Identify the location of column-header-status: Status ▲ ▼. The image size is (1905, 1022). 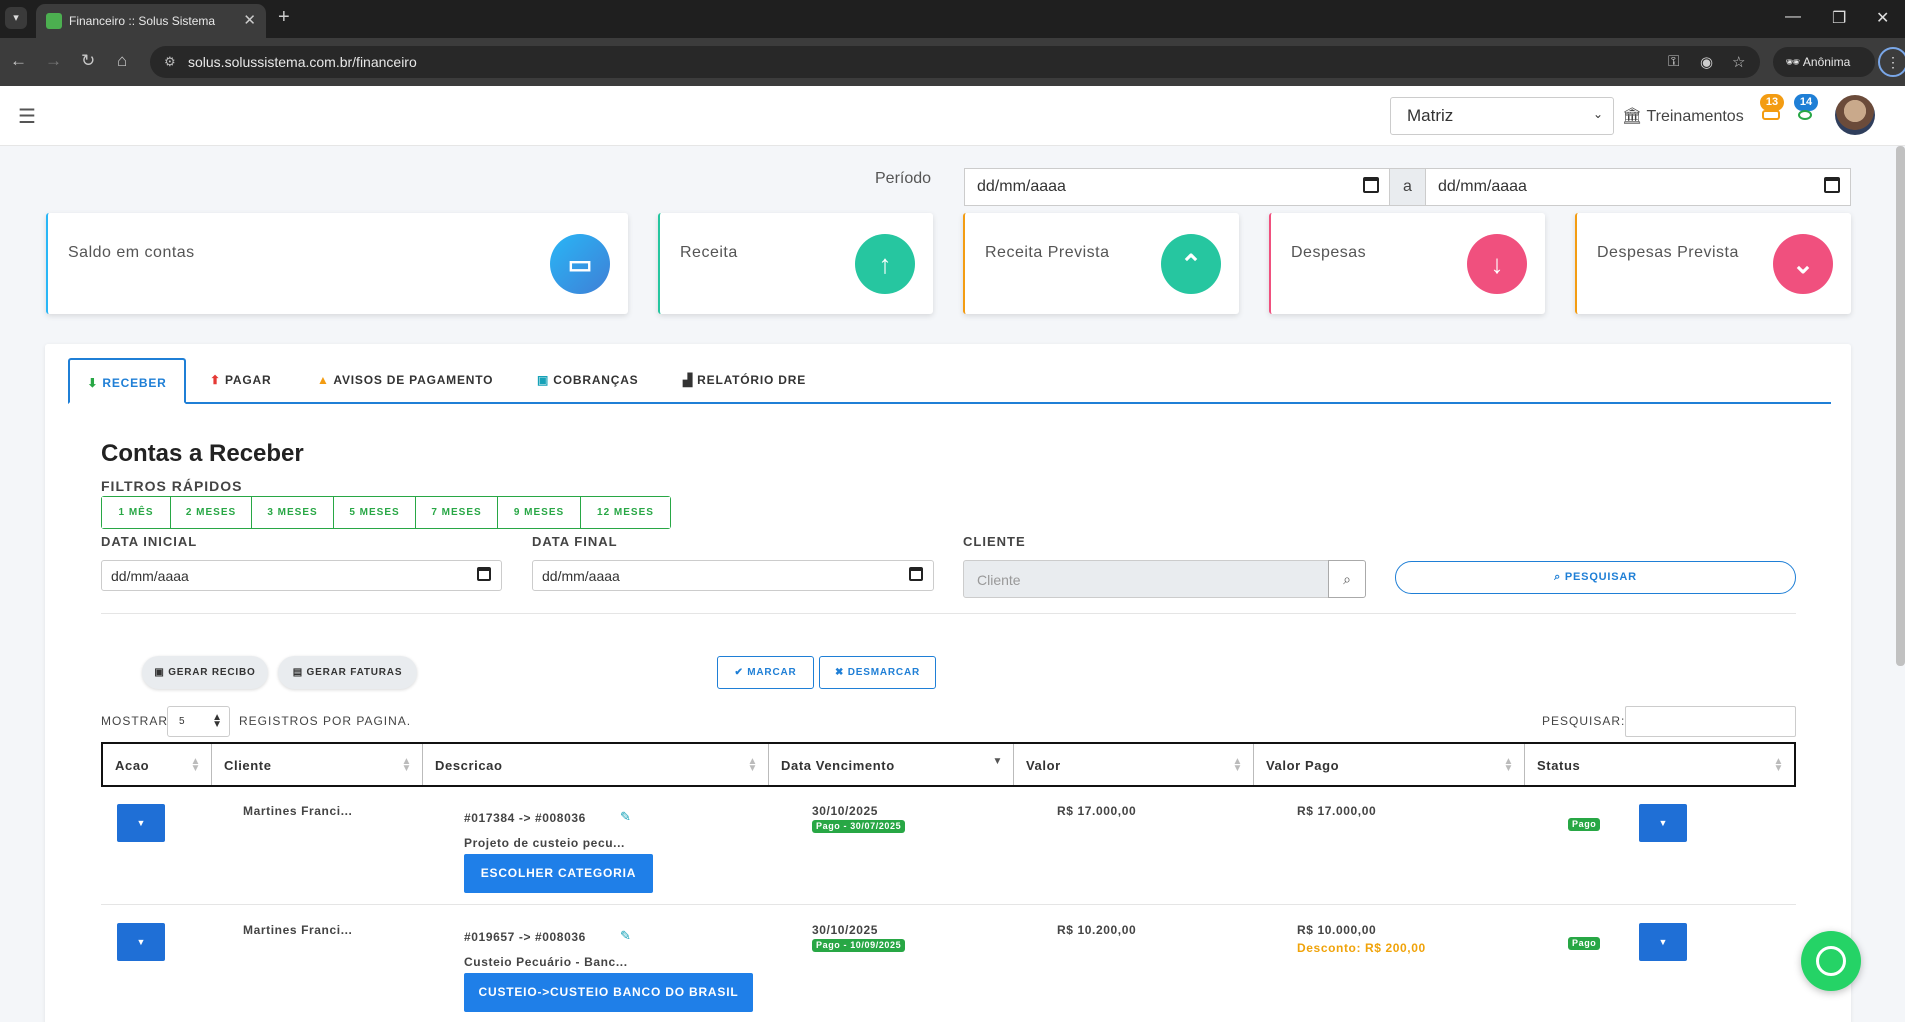
(1659, 764).